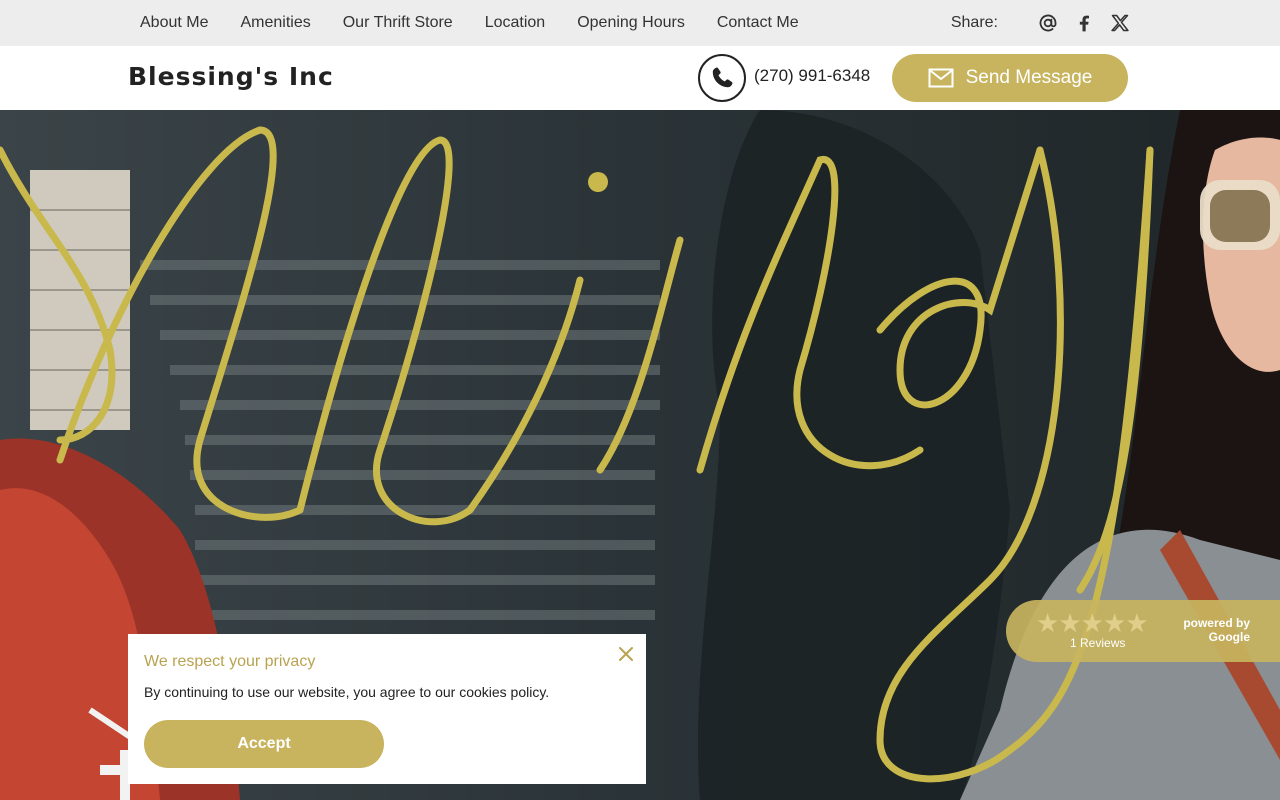 The image size is (1280, 800). What do you see at coordinates (1216, 623) in the screenshot?
I see `powered-by-line: powered by` at bounding box center [1216, 623].